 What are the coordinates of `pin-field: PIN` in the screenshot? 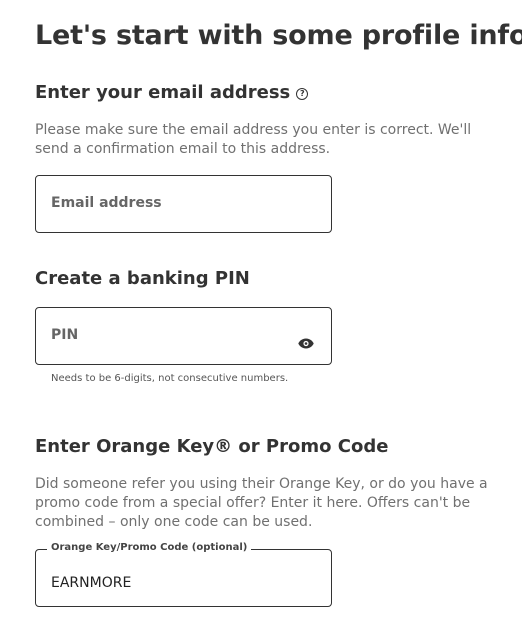 It's located at (183, 336).